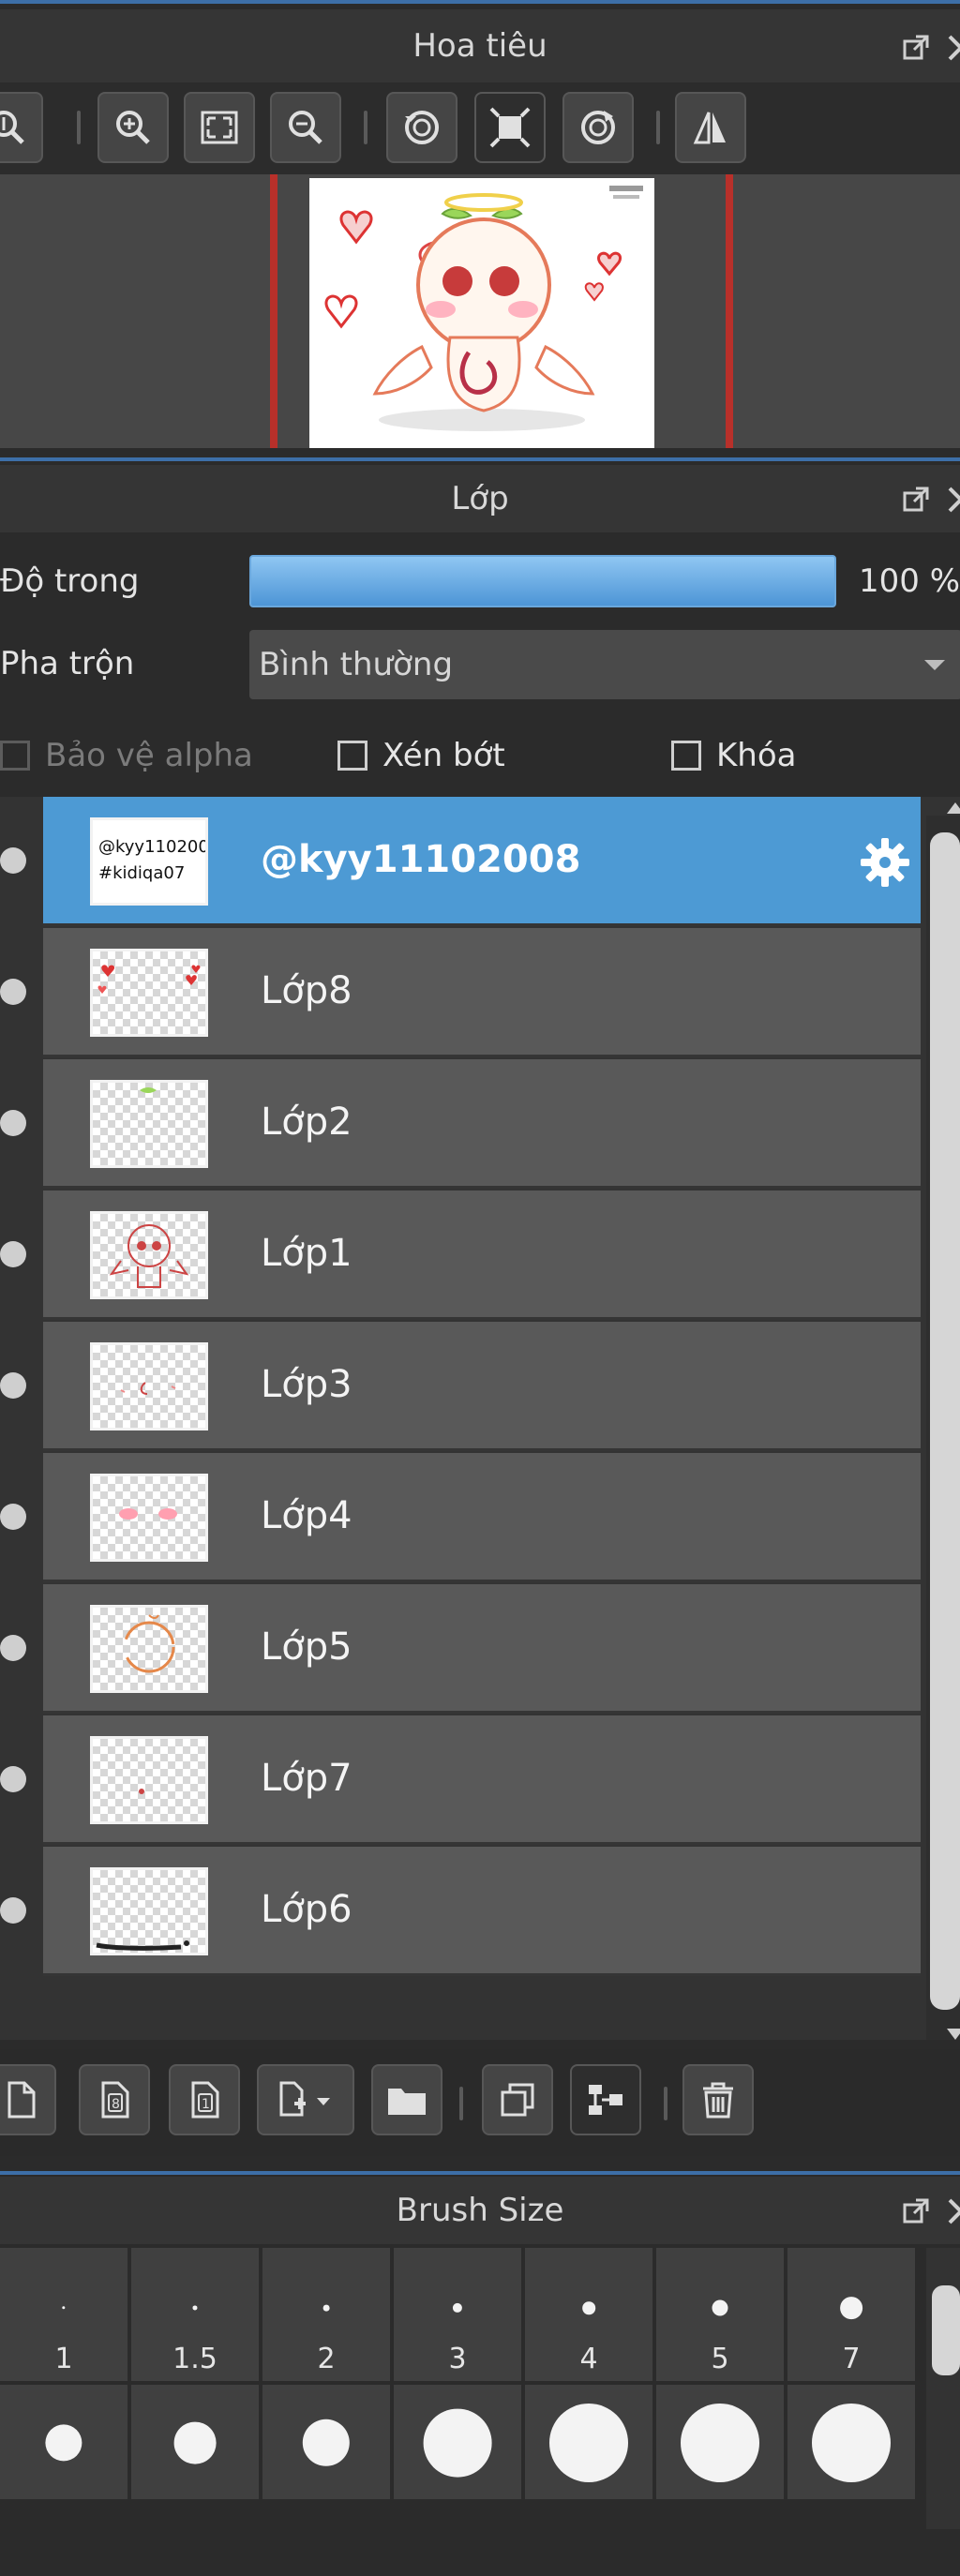 The width and height of the screenshot is (960, 2576). I want to click on rotate-right-icon, so click(598, 127).